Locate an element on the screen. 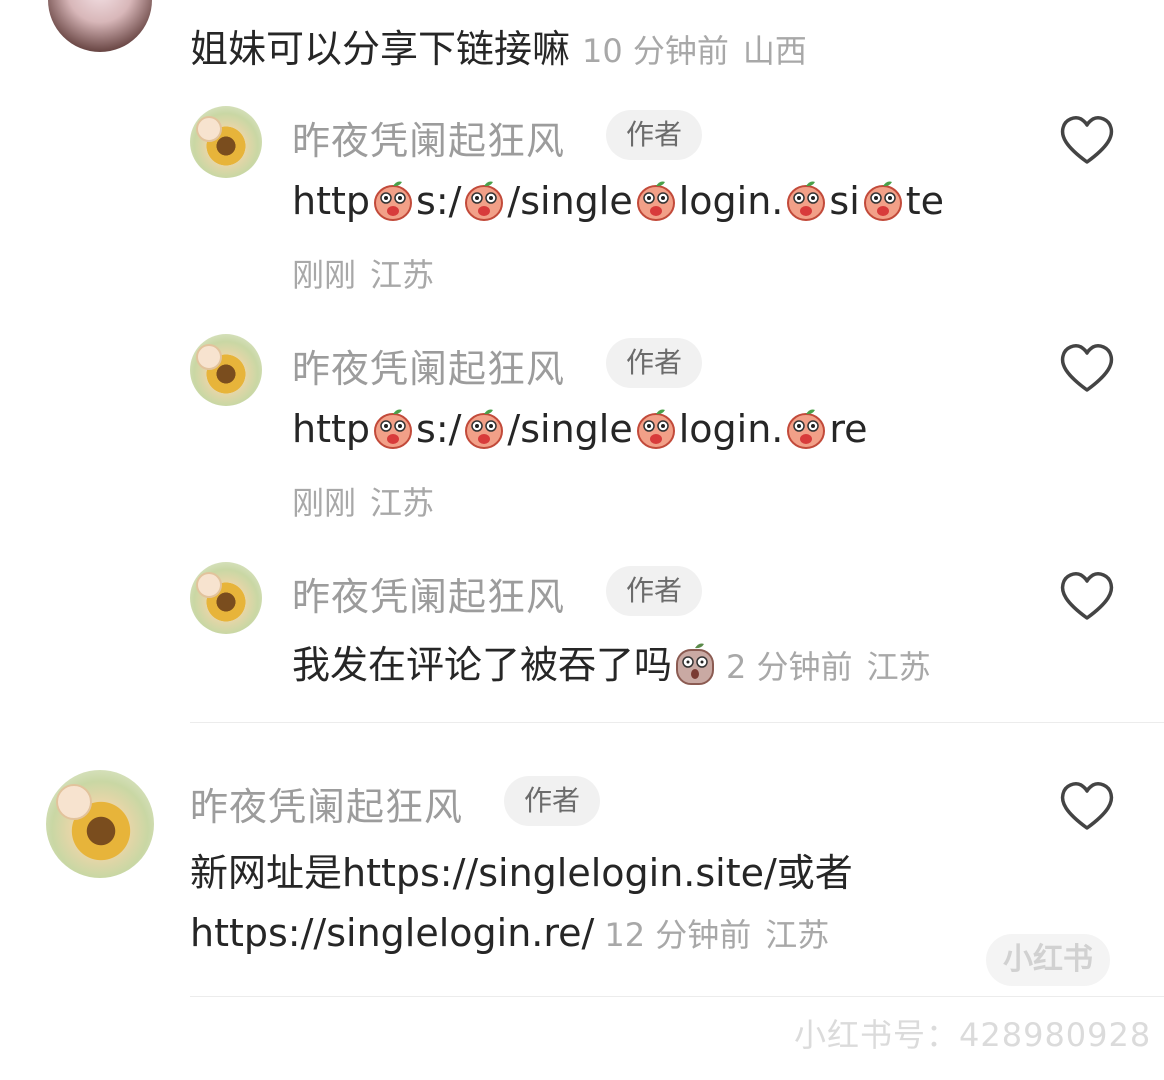 The width and height of the screenshot is (1164, 1080). comment-location: 山西 is located at coordinates (774, 51).